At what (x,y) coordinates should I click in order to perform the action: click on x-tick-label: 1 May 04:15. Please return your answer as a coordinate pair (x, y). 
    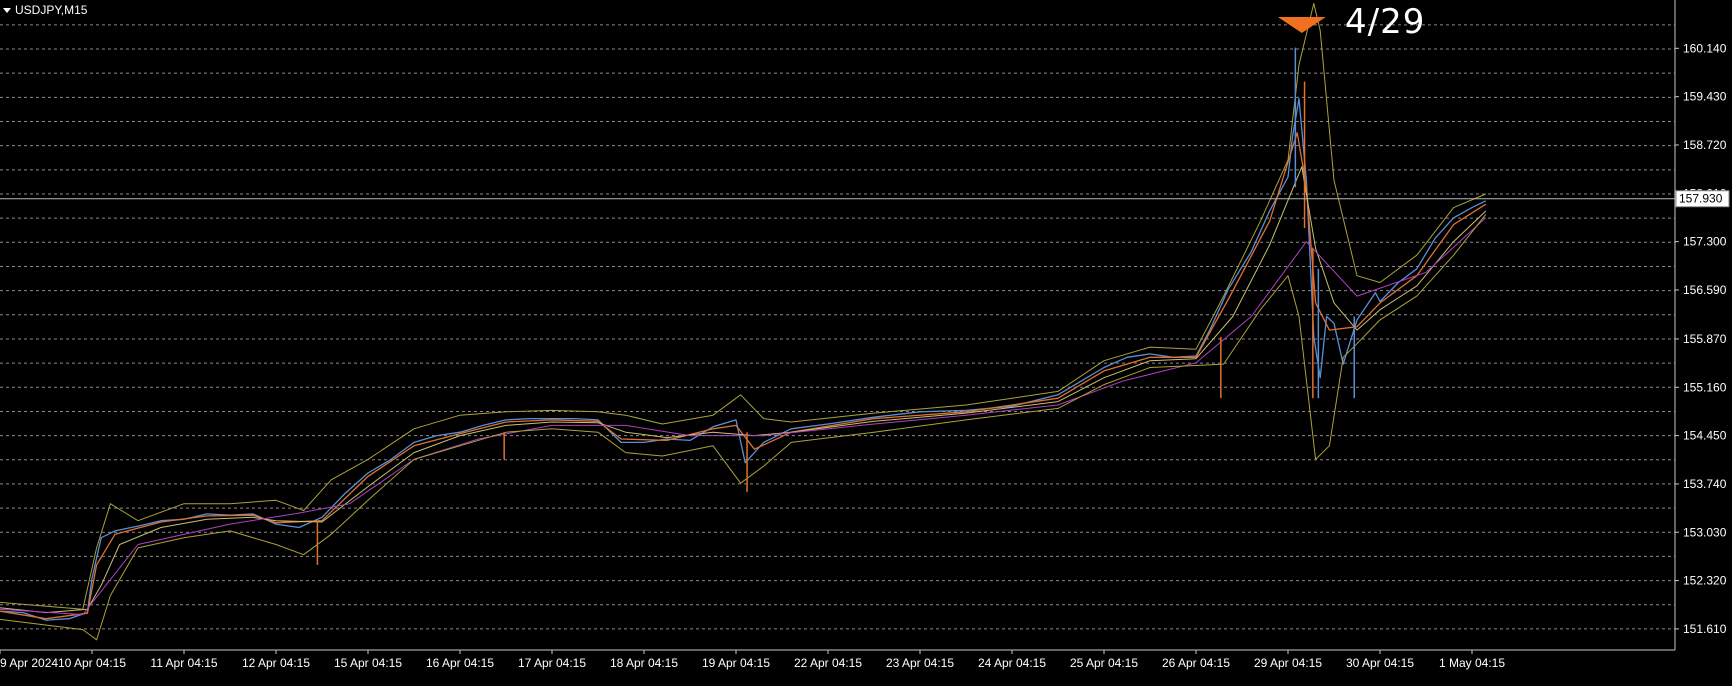
    Looking at the image, I should click on (1472, 663).